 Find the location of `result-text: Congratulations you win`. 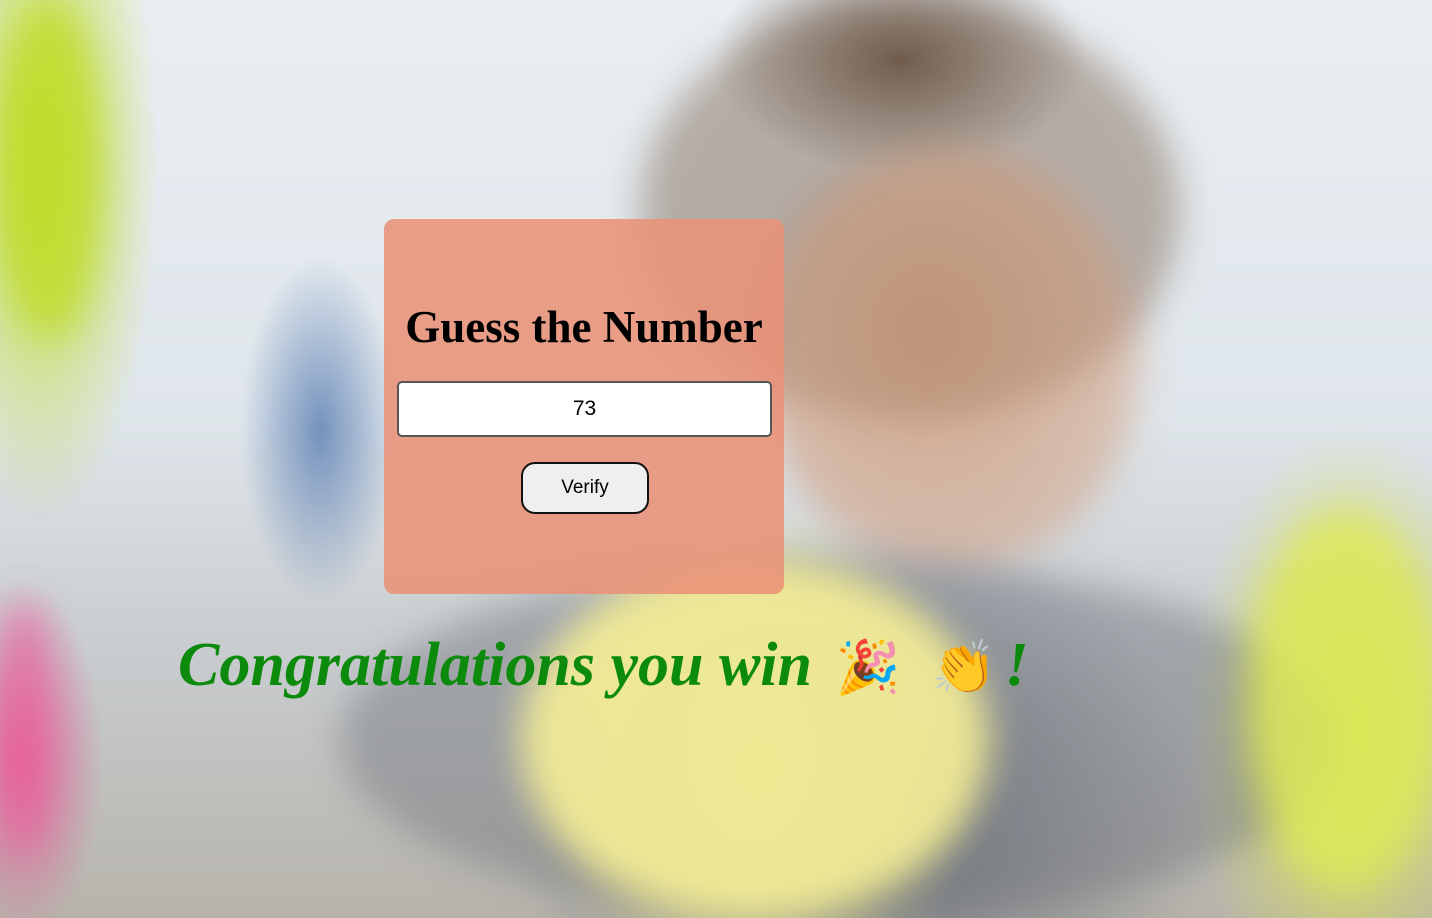

result-text: Congratulations you win is located at coordinates (495, 665).